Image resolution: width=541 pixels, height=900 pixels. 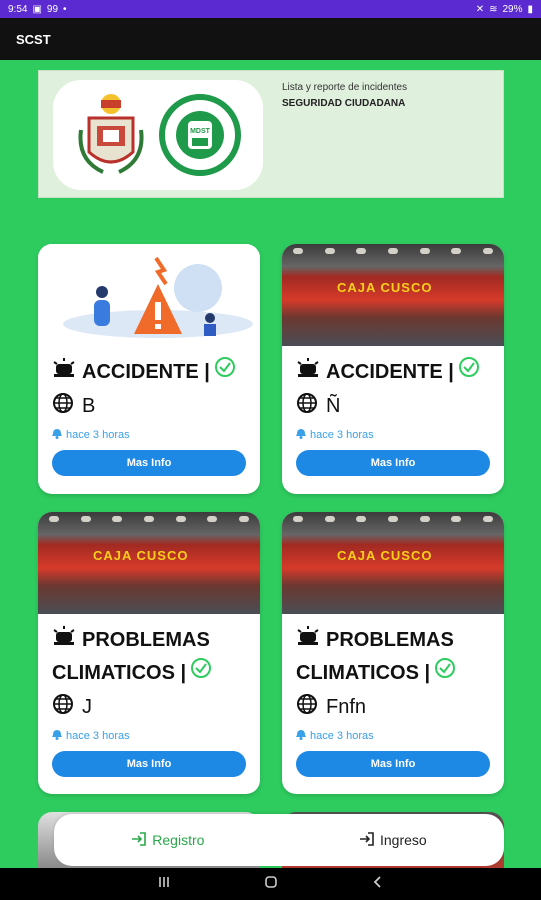 I want to click on clock: 9:54, so click(x=18, y=9).